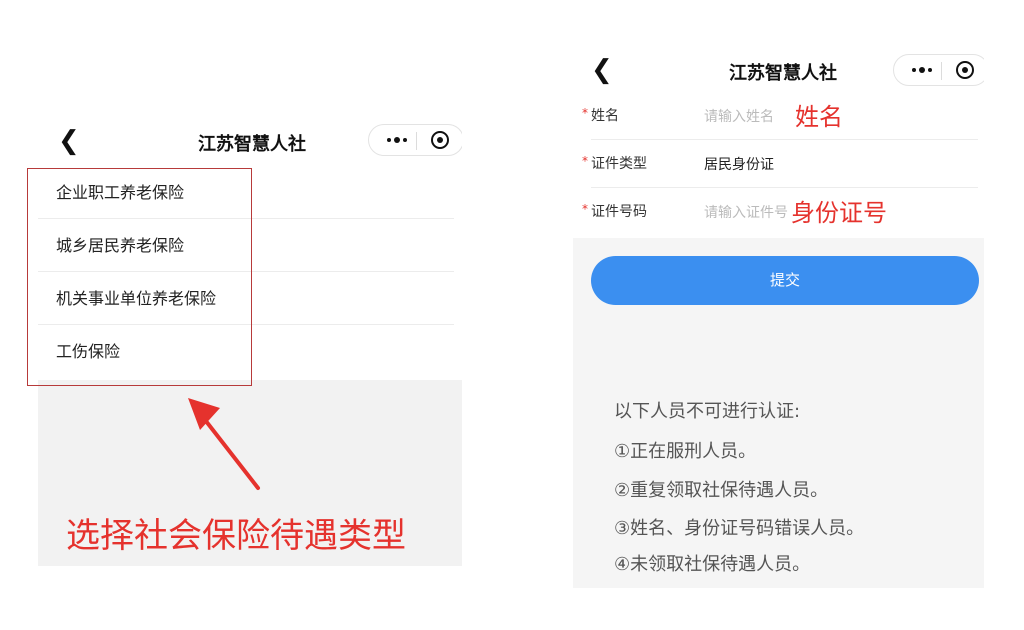  What do you see at coordinates (778, 116) in the screenshot?
I see `form-row-name: * 姓名 请输入姓名 姓名` at bounding box center [778, 116].